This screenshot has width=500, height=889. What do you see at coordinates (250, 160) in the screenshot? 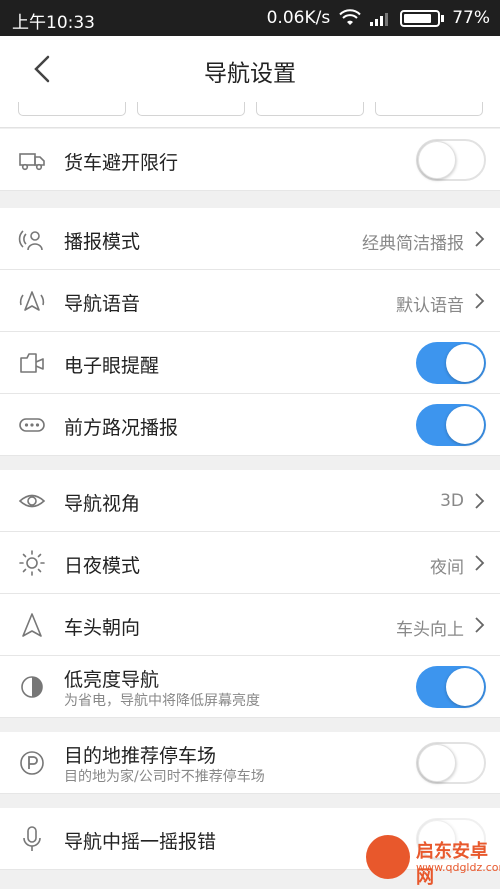
I see `row-truck-avoid: 货车避开限行` at bounding box center [250, 160].